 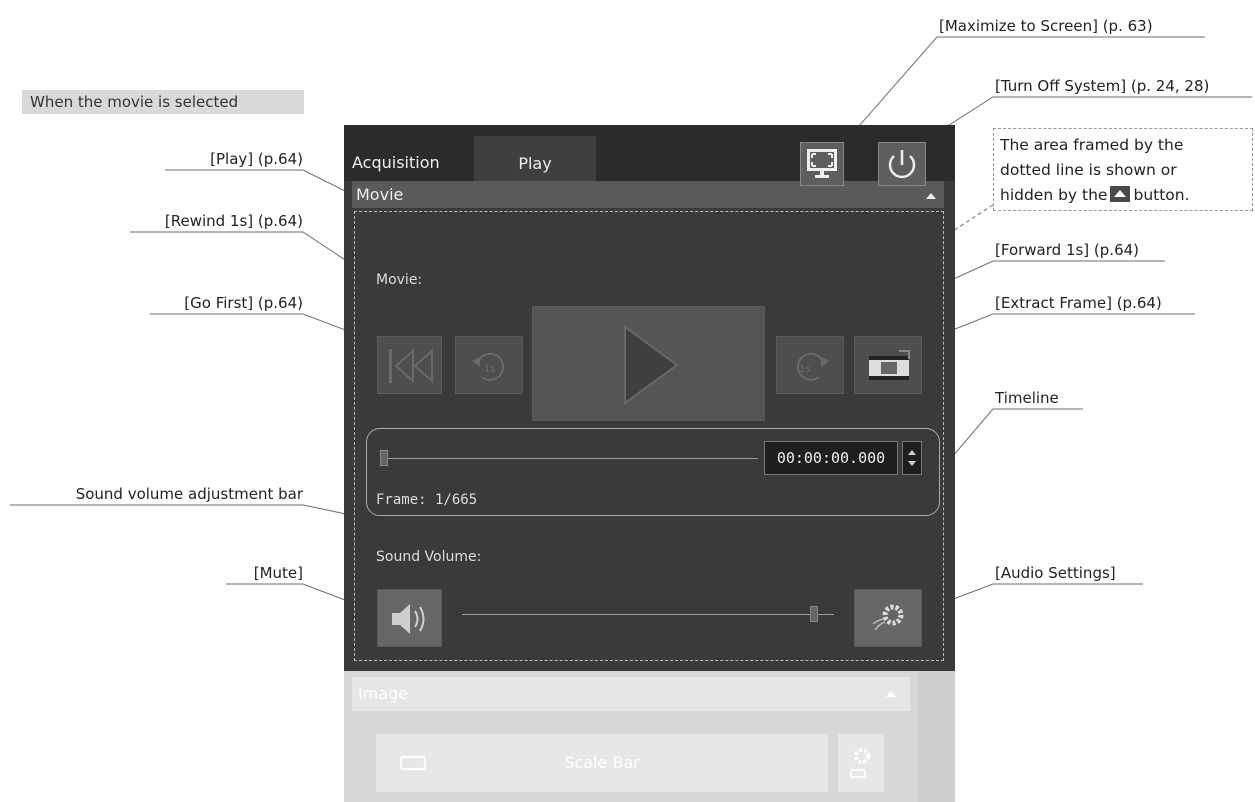 What do you see at coordinates (1046, 26) in the screenshot?
I see `annotation-maximize: [Maximize to Screen] (p. 63)` at bounding box center [1046, 26].